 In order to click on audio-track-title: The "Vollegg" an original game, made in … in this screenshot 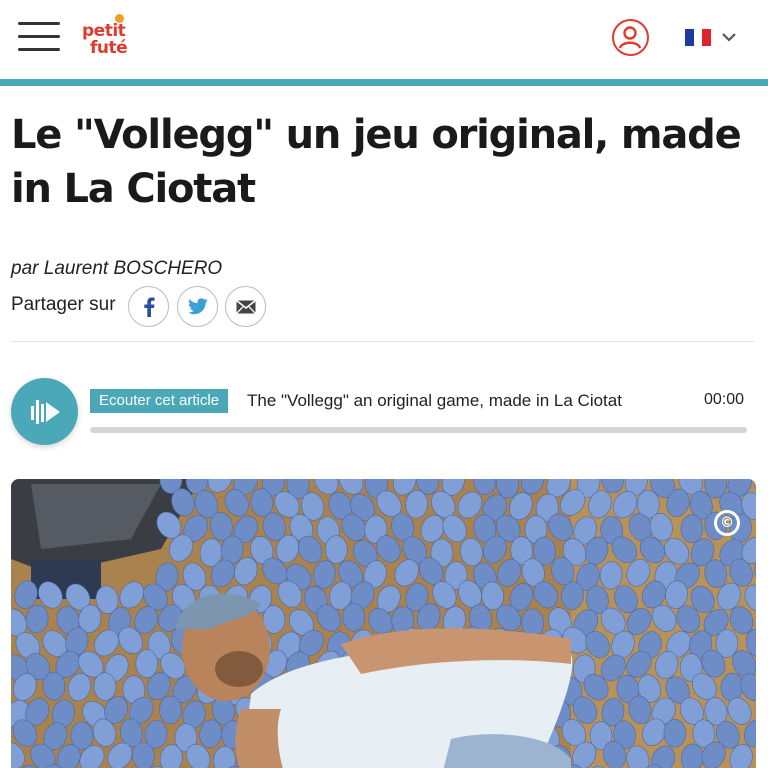, I will do `click(434, 400)`.